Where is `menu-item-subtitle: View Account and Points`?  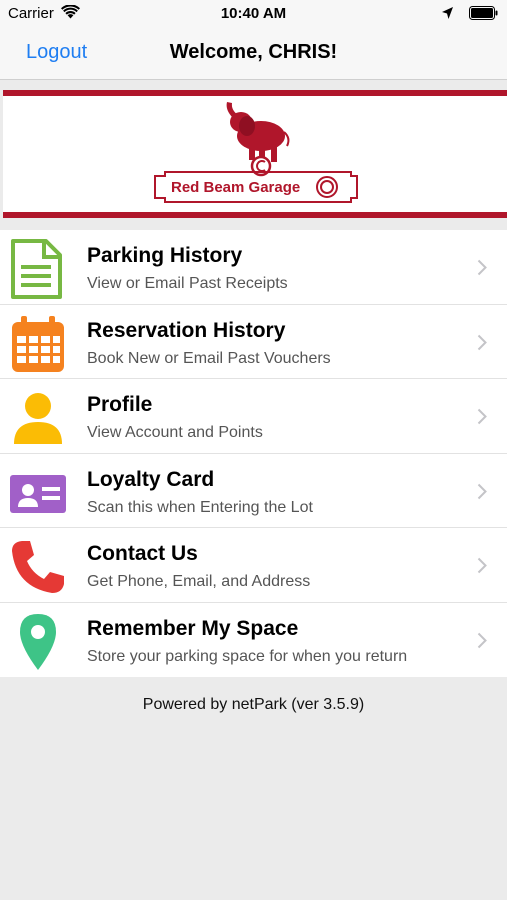 menu-item-subtitle: View Account and Points is located at coordinates (175, 432).